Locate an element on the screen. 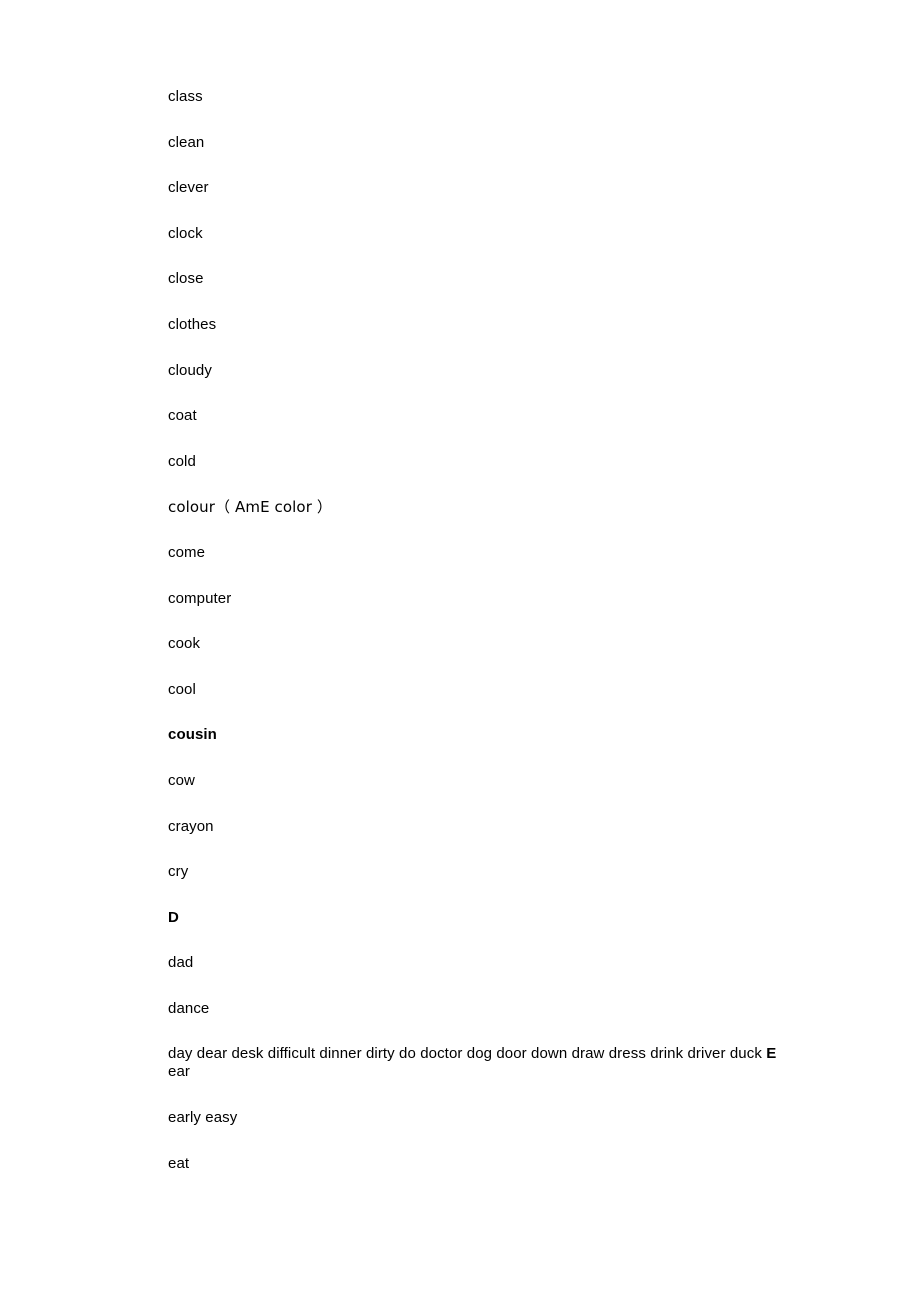  word-entry-computer: computer is located at coordinates (200, 598).